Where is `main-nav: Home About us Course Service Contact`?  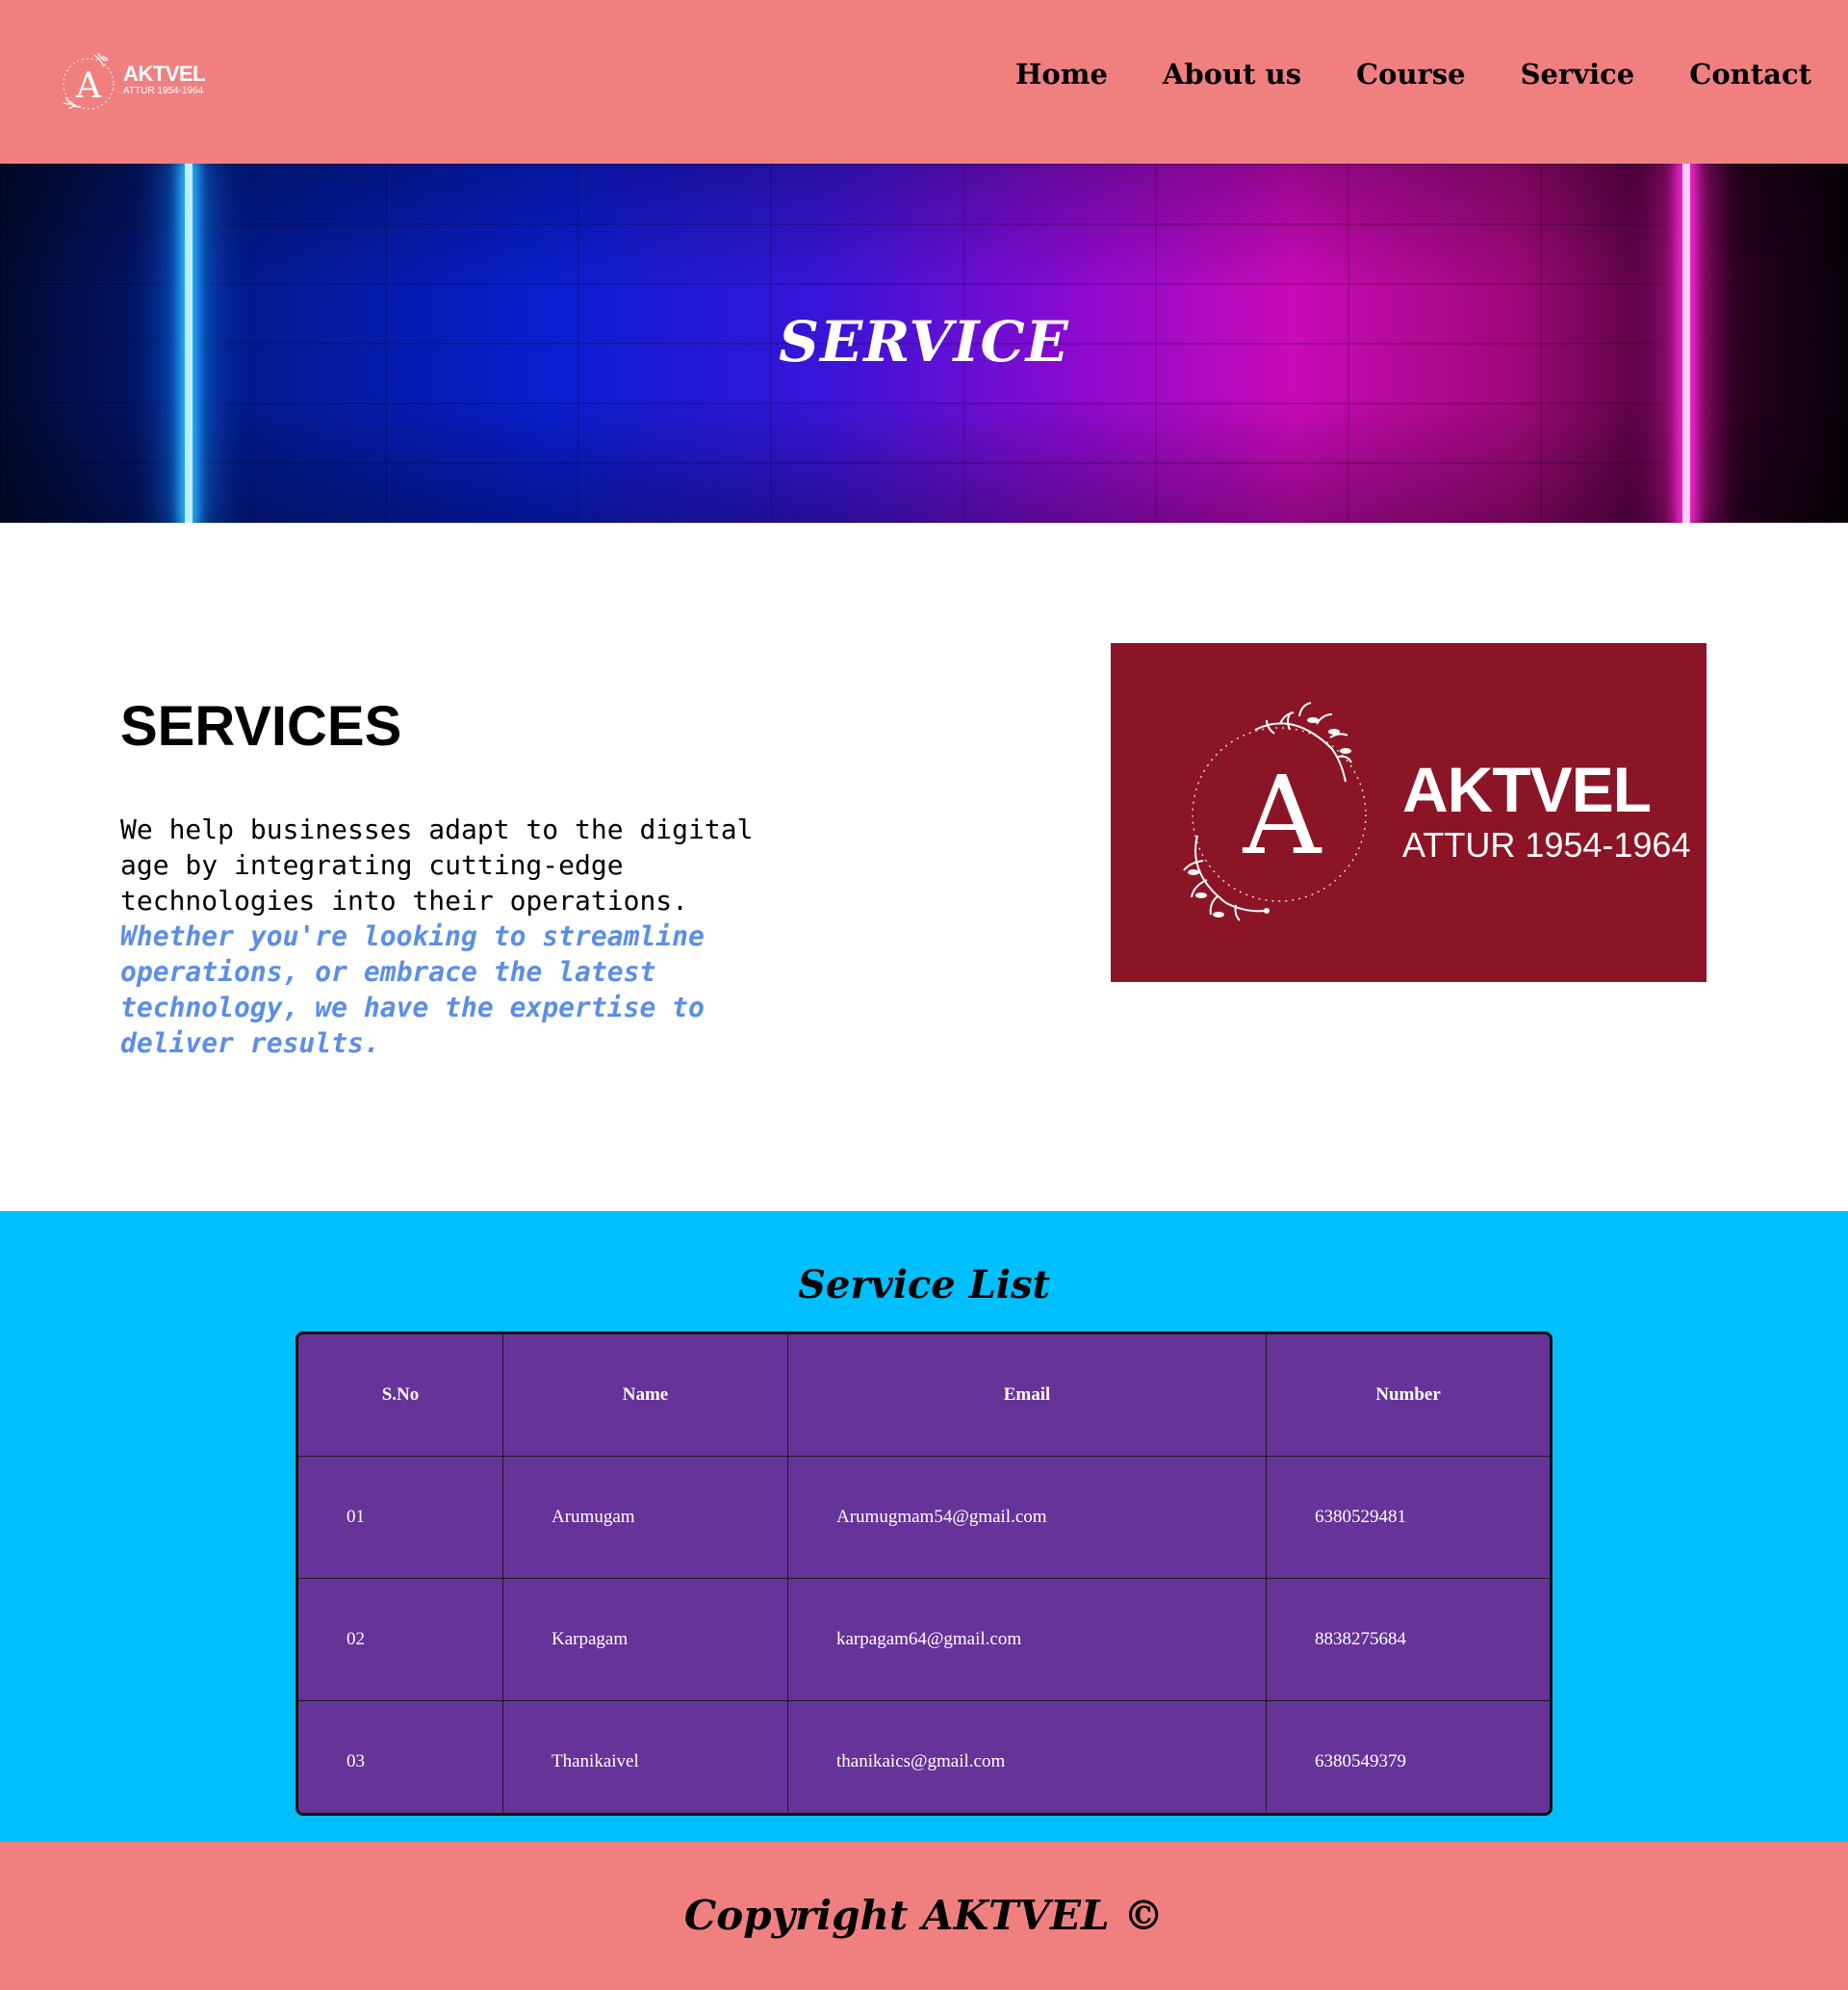 main-nav: Home About us Course Service Contact is located at coordinates (1386, 74).